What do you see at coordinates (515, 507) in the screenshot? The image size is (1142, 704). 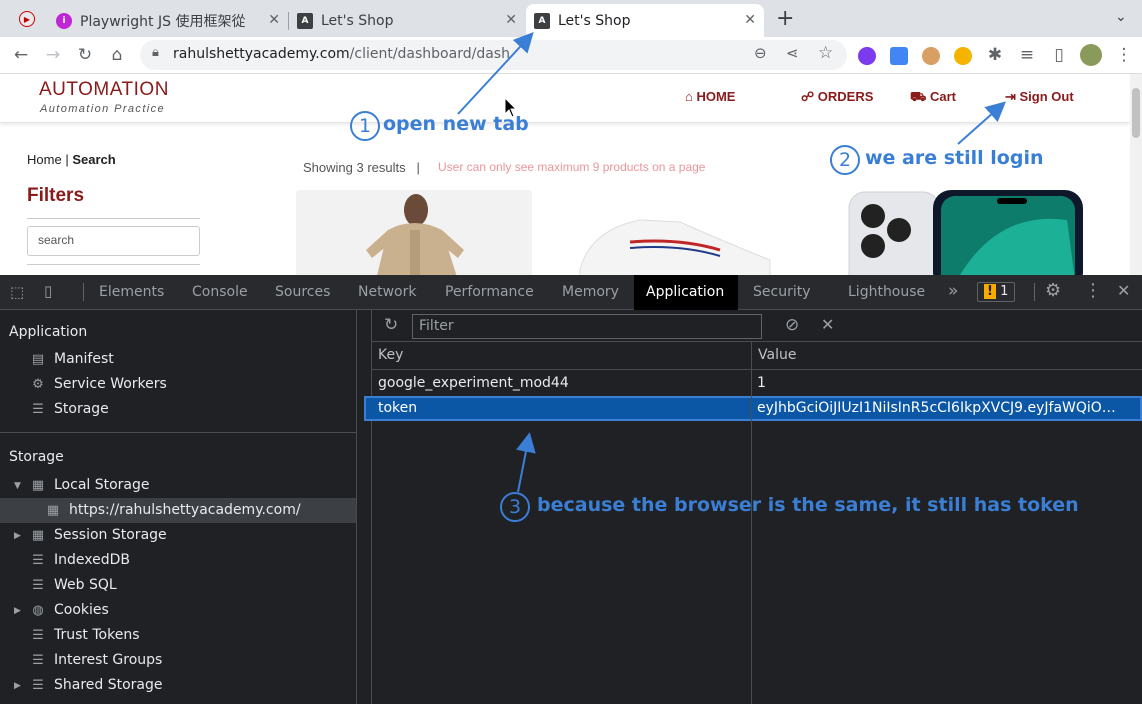 I see `annotation-number-3: 3` at bounding box center [515, 507].